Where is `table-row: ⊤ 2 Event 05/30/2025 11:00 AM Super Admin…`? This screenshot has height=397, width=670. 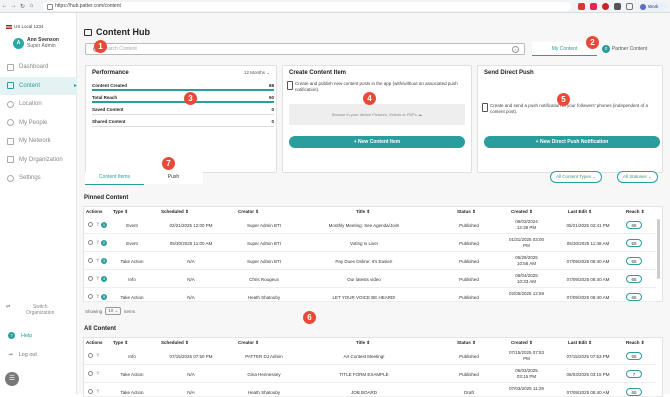 table-row: ⊤ 2 Event 05/30/2025 11:00 AM Super Admin… is located at coordinates (370, 243).